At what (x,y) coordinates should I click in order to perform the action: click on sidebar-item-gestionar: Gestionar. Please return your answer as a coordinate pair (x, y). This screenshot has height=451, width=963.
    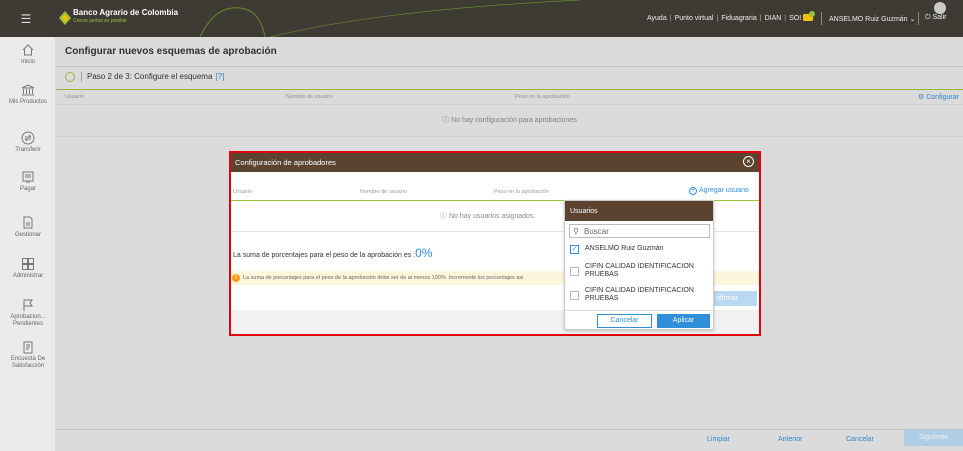
    Looking at the image, I should click on (28, 227).